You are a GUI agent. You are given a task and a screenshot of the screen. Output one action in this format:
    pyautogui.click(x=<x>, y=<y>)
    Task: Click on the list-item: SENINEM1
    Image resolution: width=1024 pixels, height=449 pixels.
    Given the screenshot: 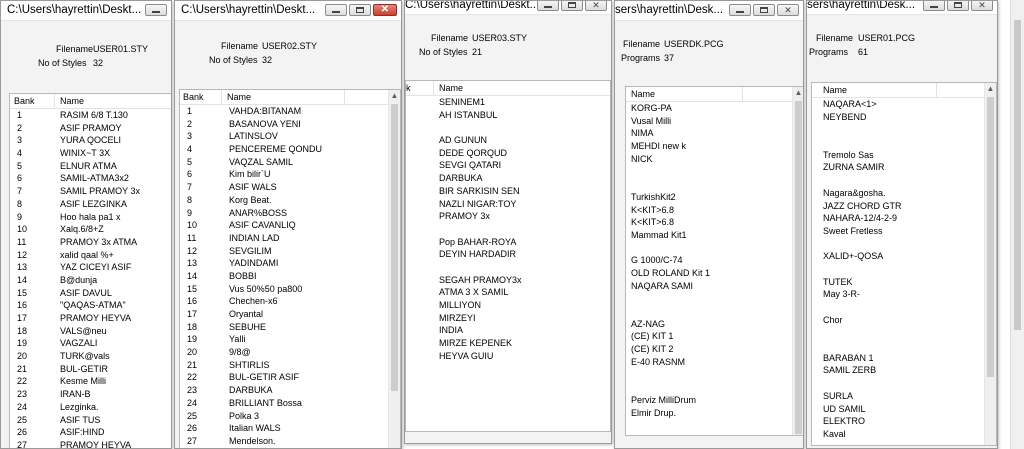 What is the action you would take?
    pyautogui.click(x=508, y=103)
    